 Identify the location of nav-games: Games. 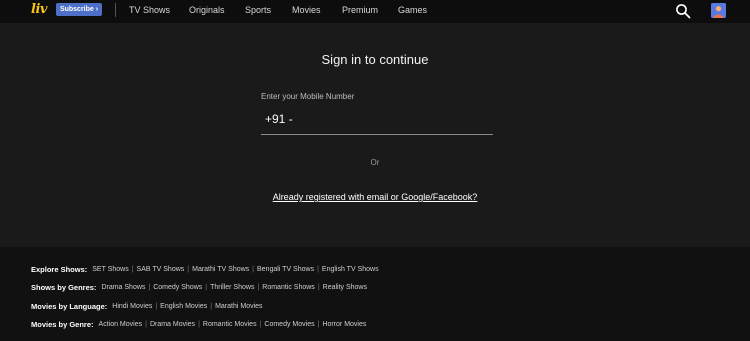
(412, 10).